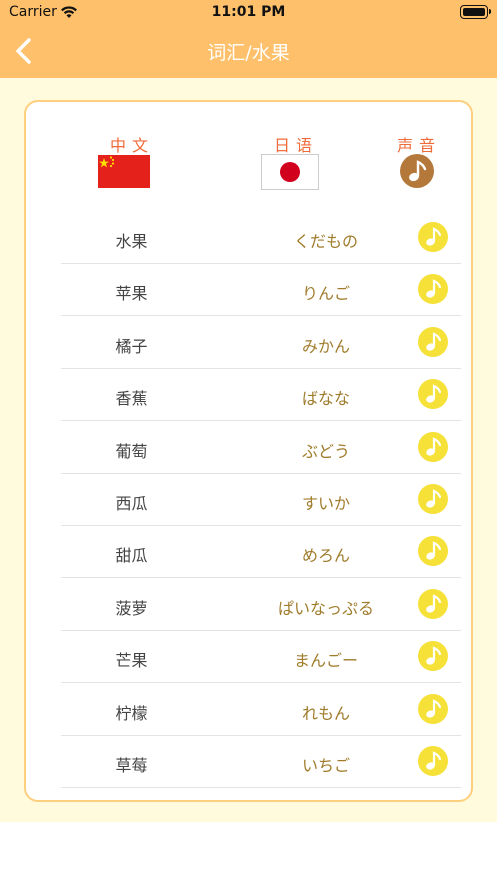  I want to click on sound-column-header: 声音, so click(418, 145).